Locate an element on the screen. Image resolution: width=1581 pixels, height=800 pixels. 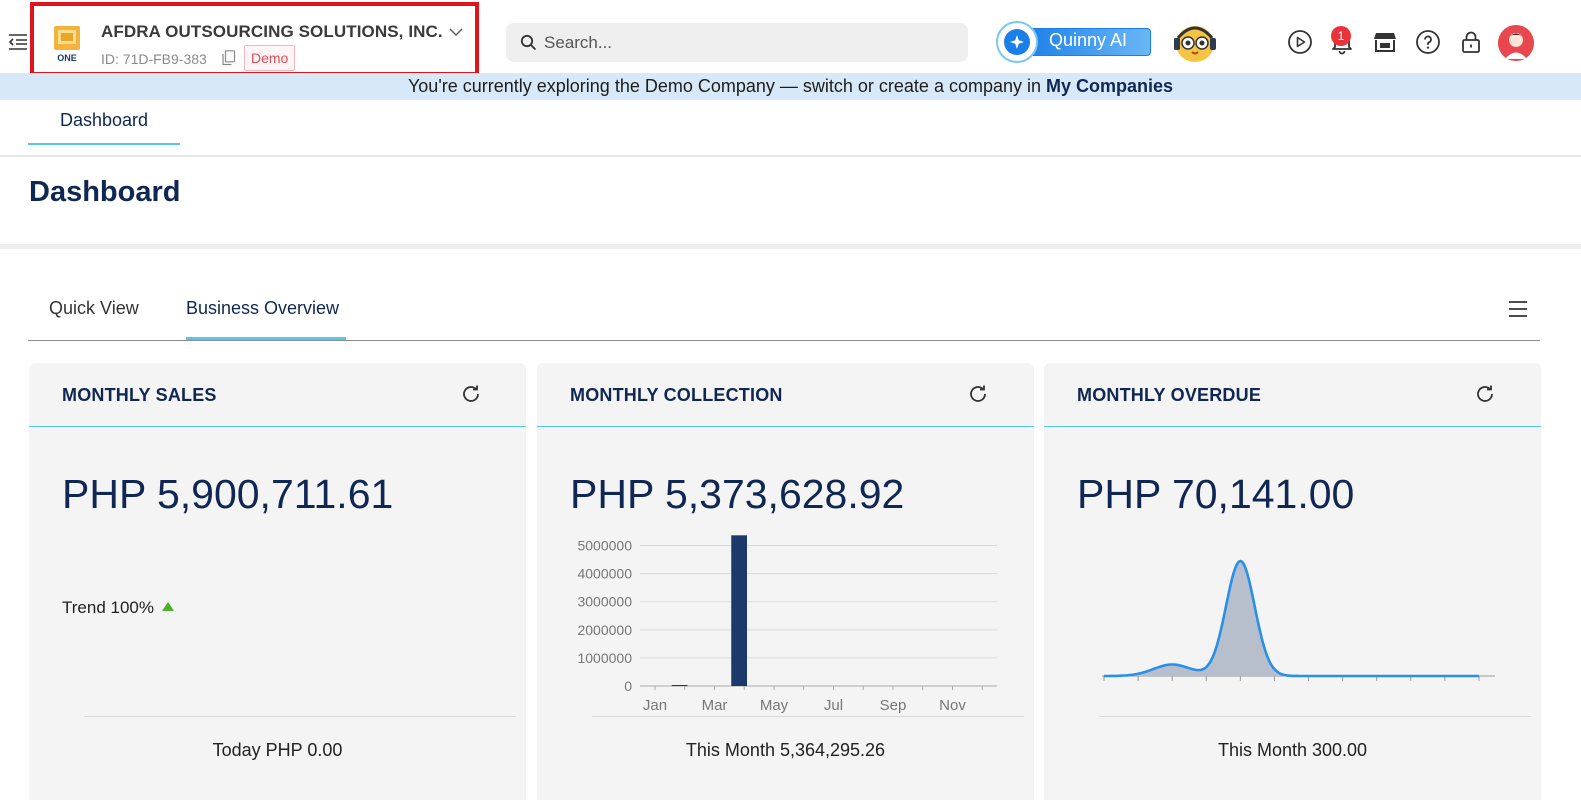
x-tick-label: Nov is located at coordinates (952, 705).